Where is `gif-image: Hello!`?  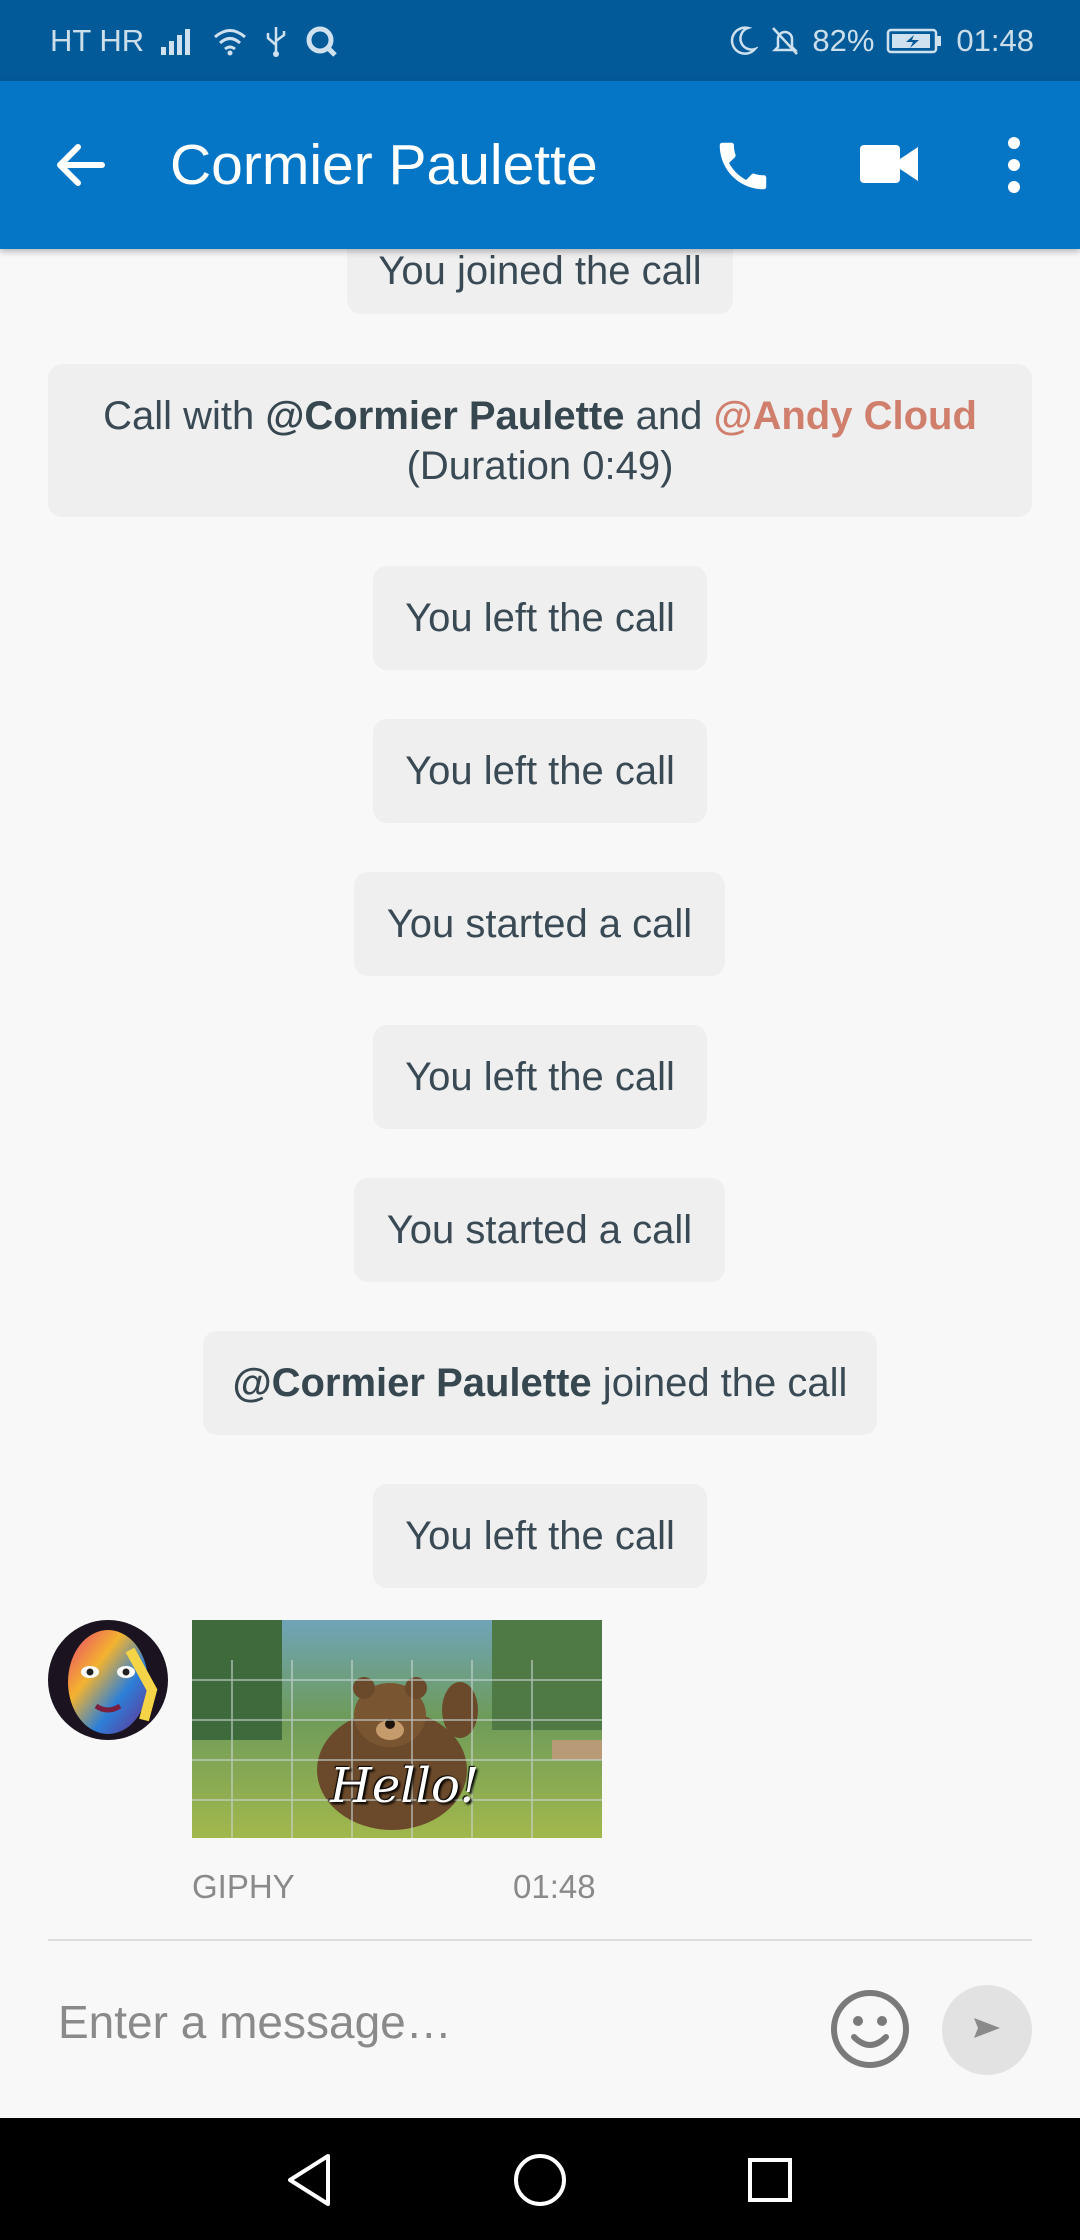 gif-image: Hello! is located at coordinates (397, 1729).